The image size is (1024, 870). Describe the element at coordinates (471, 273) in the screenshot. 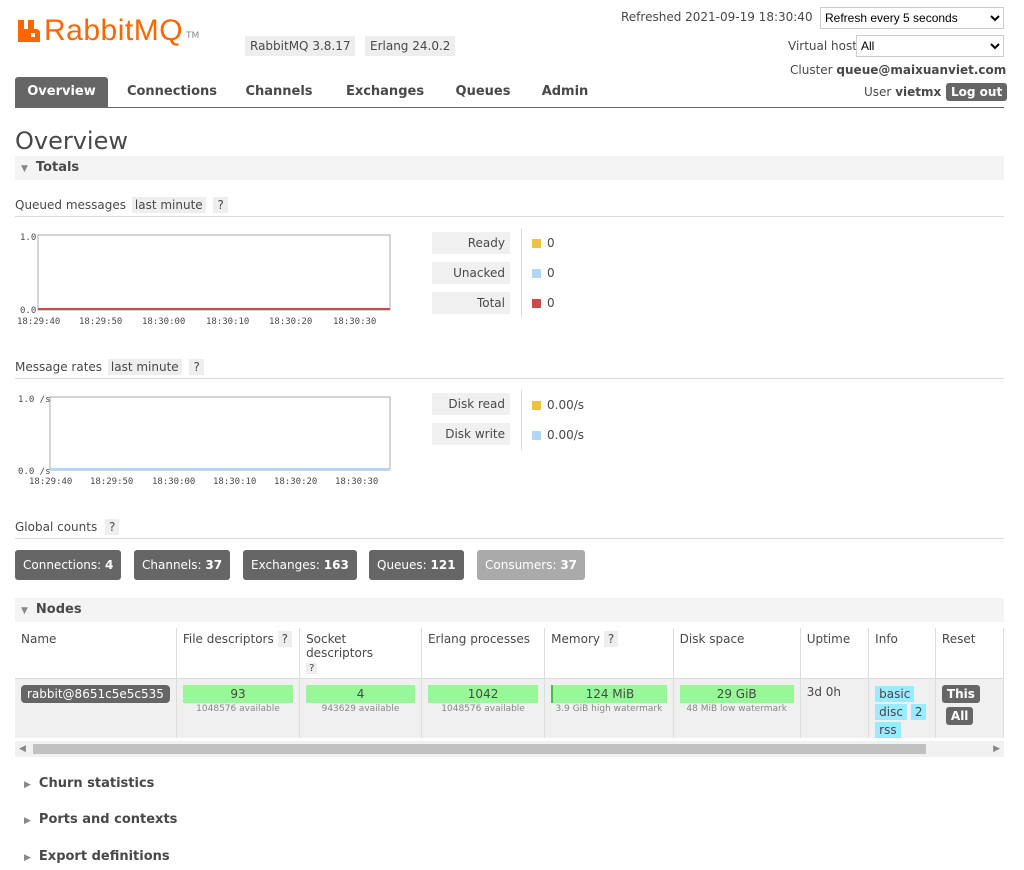

I see `legend-label-unacked: Unacked` at that location.